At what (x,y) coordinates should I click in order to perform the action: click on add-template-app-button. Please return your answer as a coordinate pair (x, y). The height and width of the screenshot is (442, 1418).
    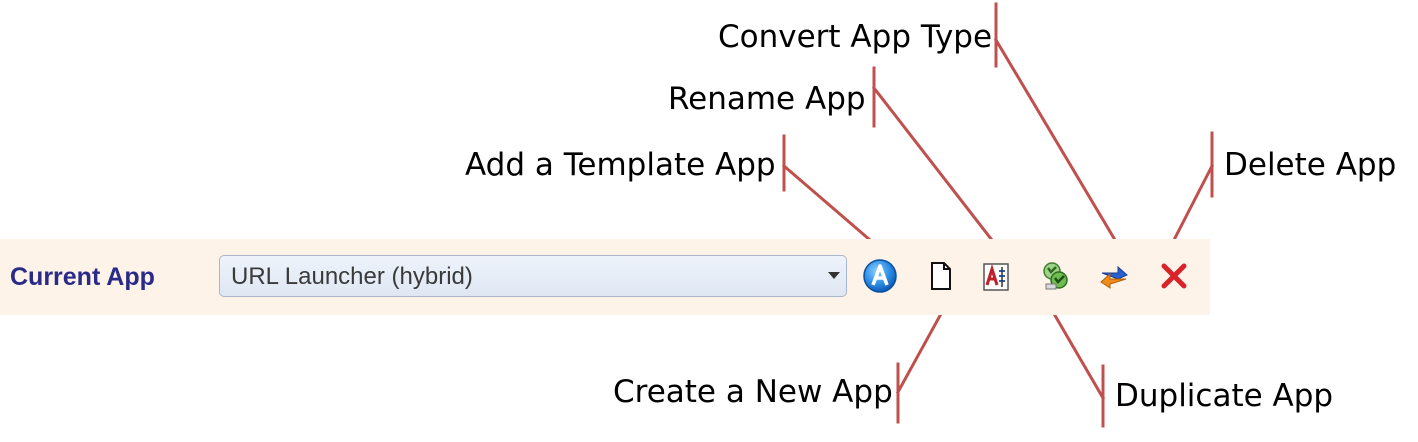
    Looking at the image, I should click on (880, 276).